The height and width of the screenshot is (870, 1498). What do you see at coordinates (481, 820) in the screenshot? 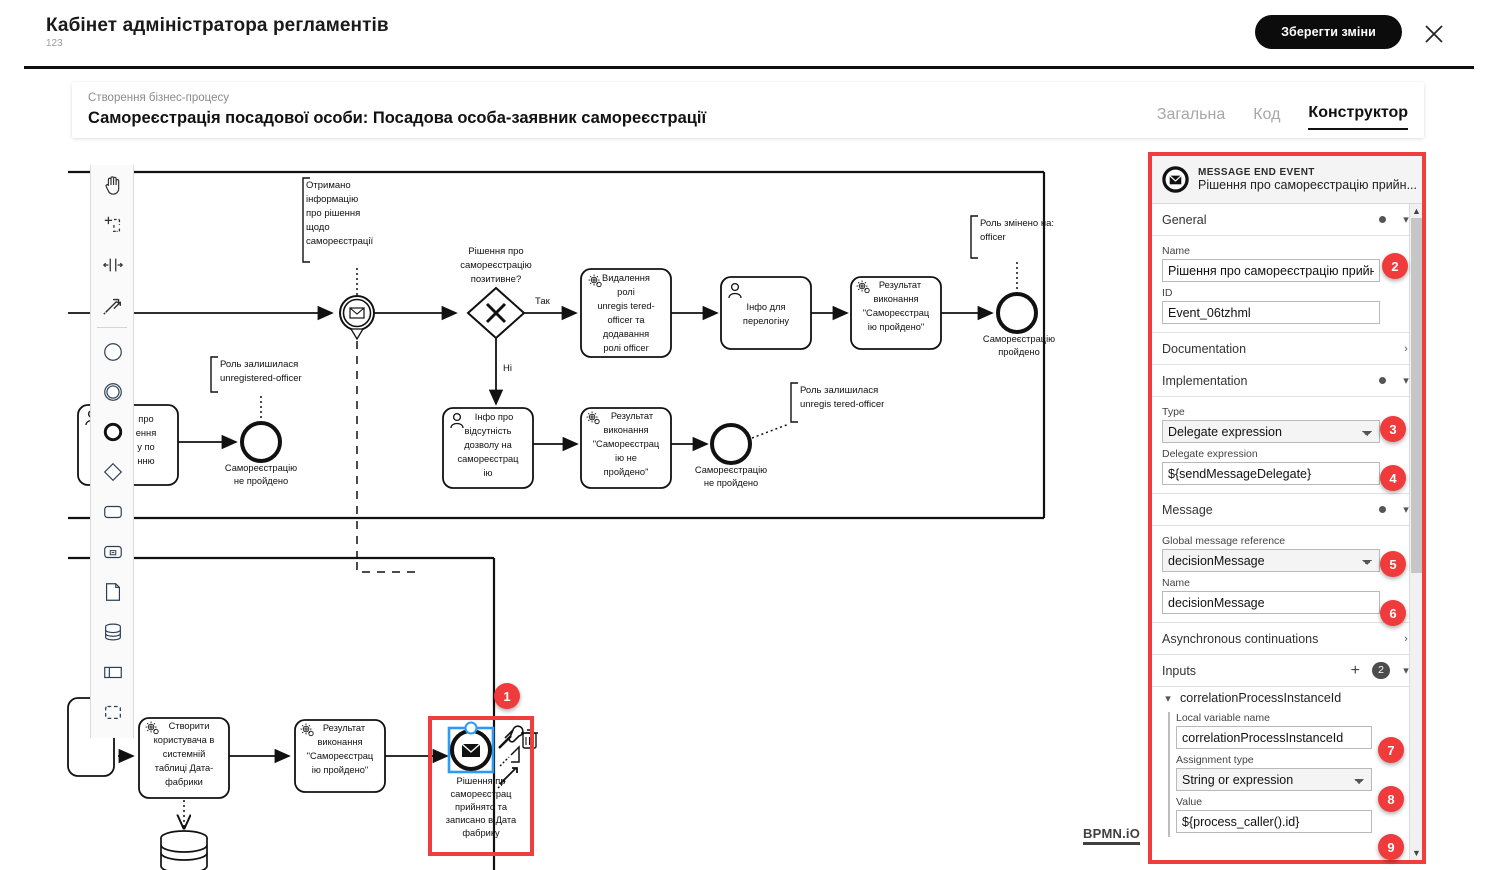
I see `svg-text: записано в Дата` at bounding box center [481, 820].